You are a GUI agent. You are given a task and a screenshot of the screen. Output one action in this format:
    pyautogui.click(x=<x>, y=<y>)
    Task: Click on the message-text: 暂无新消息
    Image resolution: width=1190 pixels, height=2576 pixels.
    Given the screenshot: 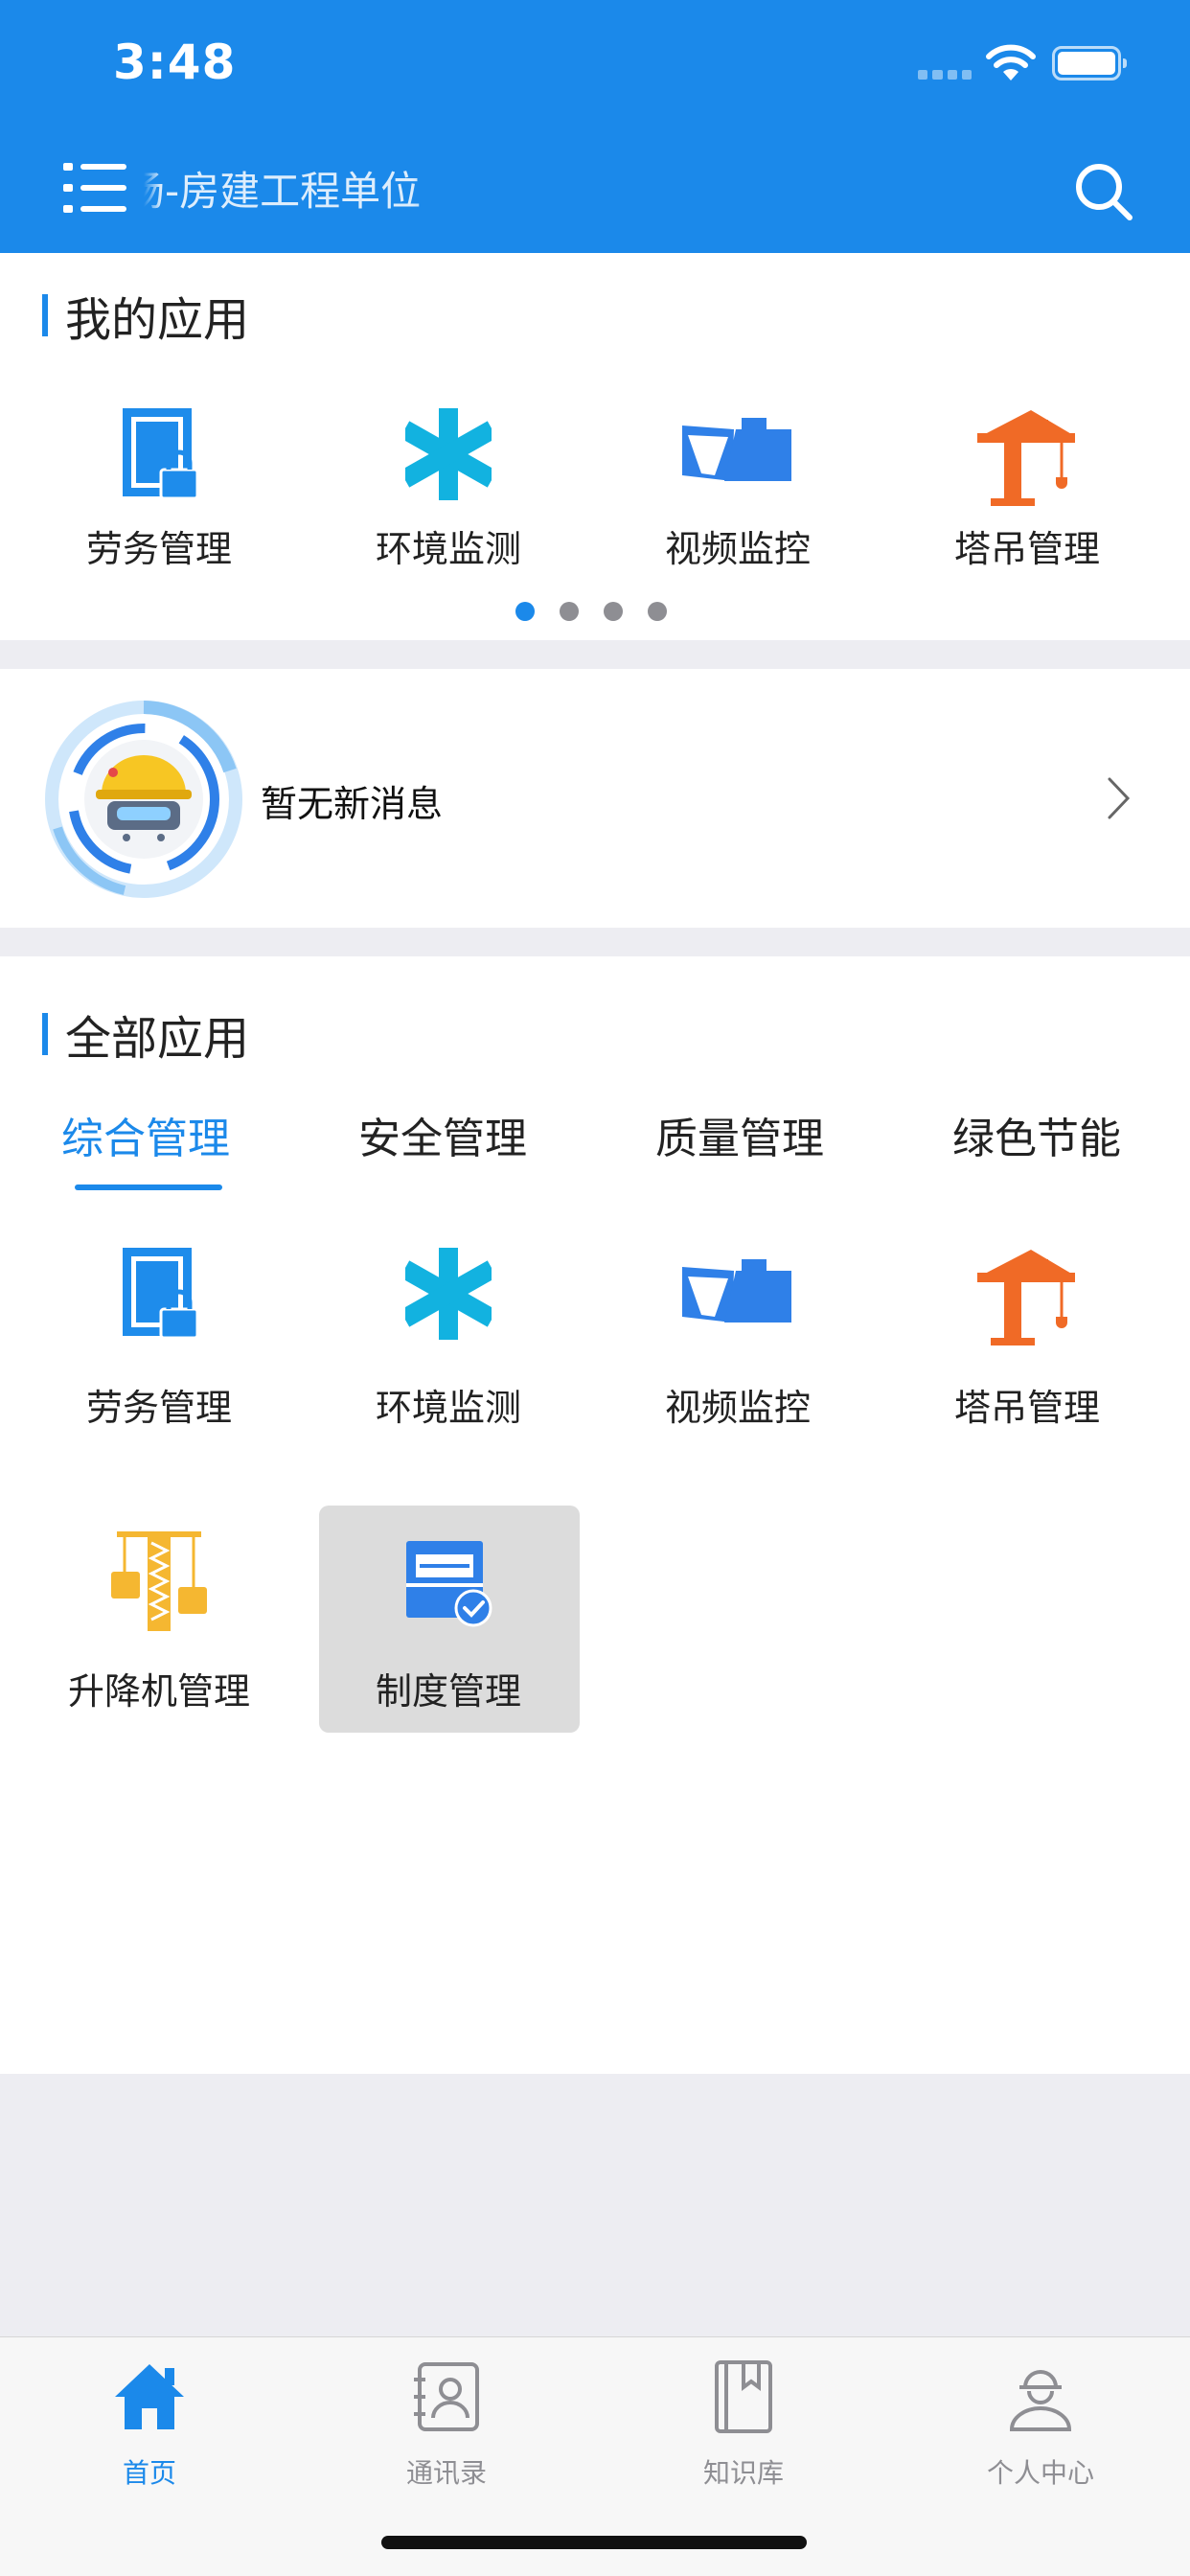 What is the action you would take?
    pyautogui.click(x=352, y=804)
    